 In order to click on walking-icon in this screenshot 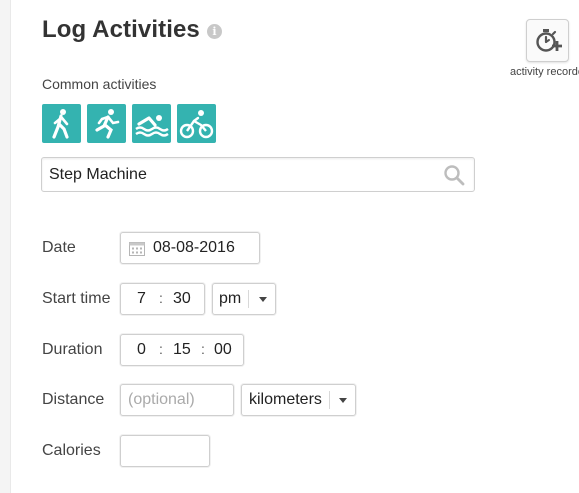, I will do `click(60, 124)`.